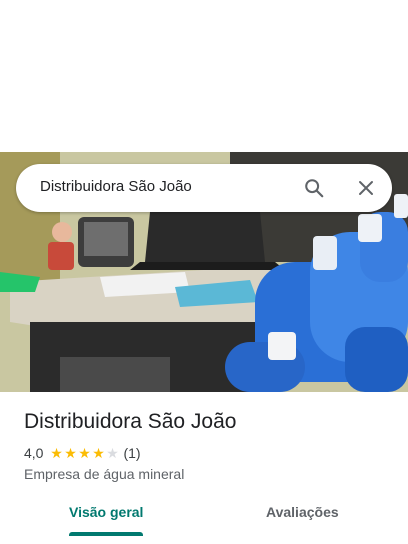 Image resolution: width=408 pixels, height=544 pixels. What do you see at coordinates (204, 188) in the screenshot?
I see `search-bar: Distribuidora São João` at bounding box center [204, 188].